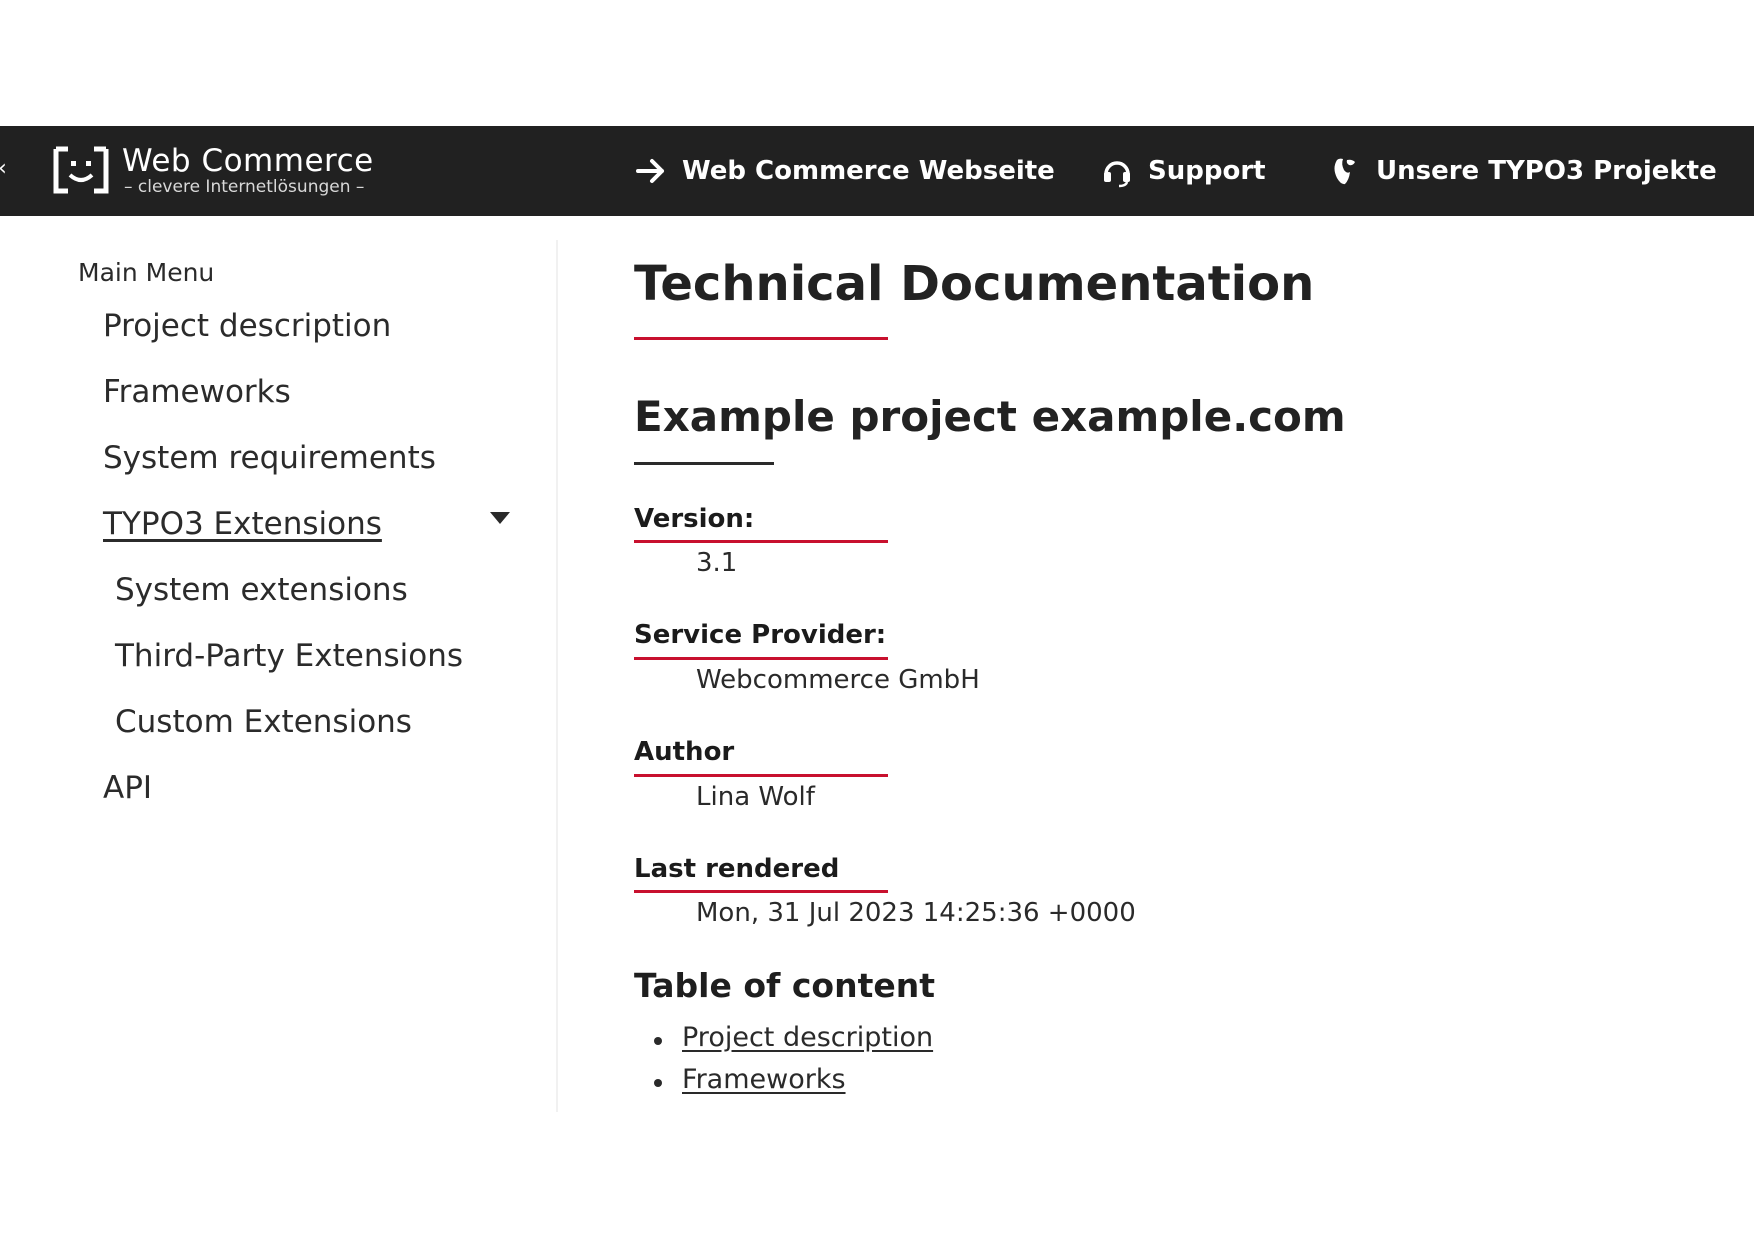 This screenshot has width=1754, height=1240. I want to click on sidebar-item-custom-extensions: Custom Extensions, so click(263, 722).